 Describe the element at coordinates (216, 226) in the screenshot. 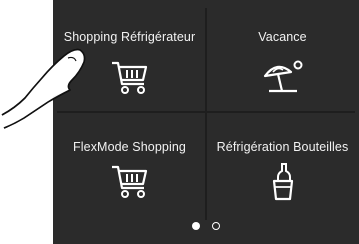

I see `page-dot-inactive` at that location.